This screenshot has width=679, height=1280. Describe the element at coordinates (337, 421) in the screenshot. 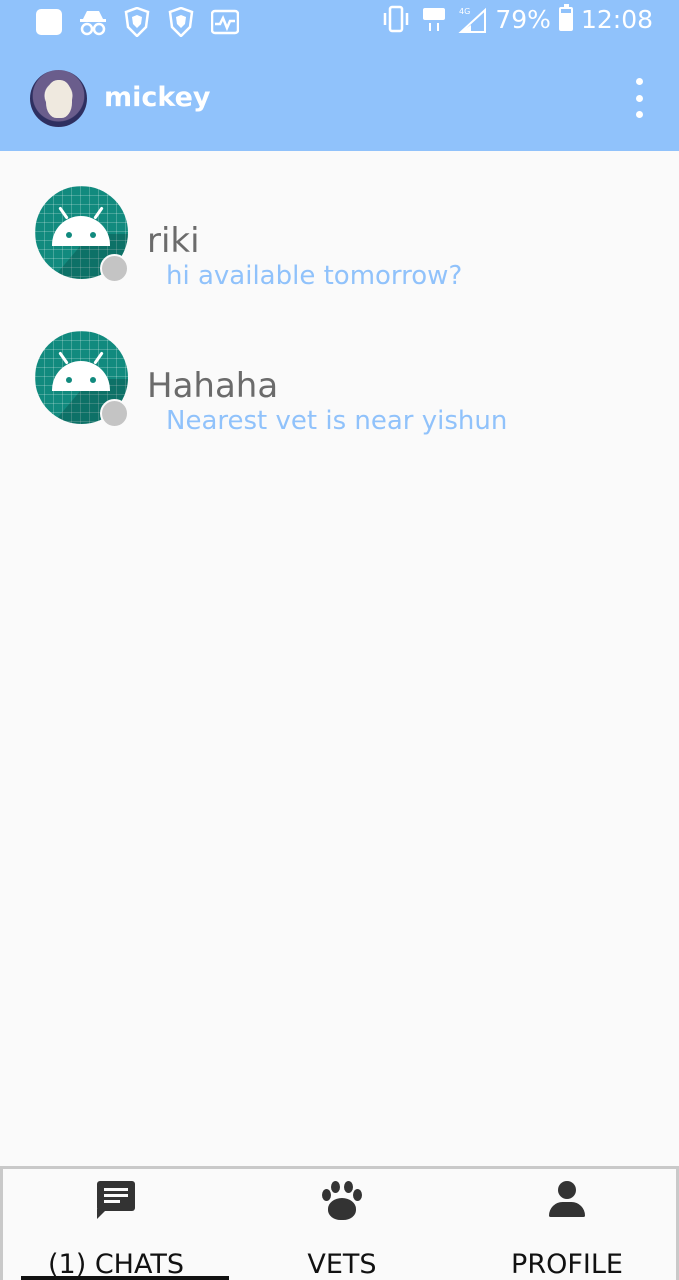

I see `chat-last-message: Nearest vet is near yishun` at that location.